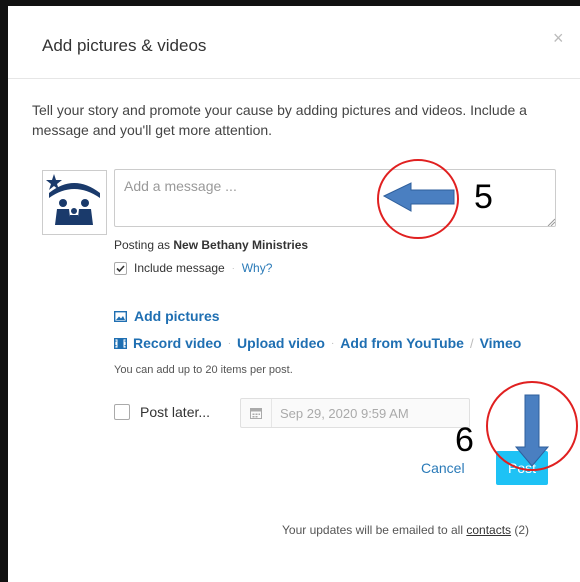 The height and width of the screenshot is (582, 580). What do you see at coordinates (177, 343) in the screenshot?
I see `record-video-link: Record video` at bounding box center [177, 343].